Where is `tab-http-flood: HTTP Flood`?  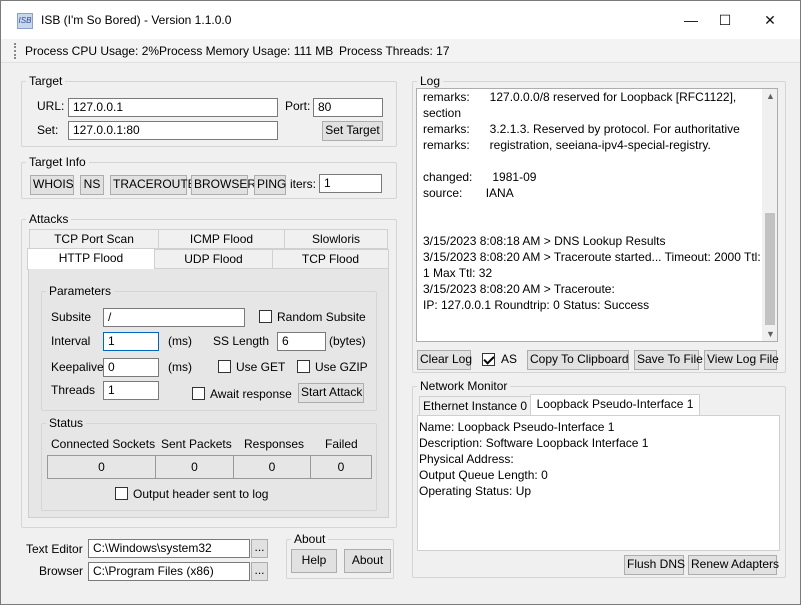
tab-http-flood: HTTP Flood is located at coordinates (91, 259).